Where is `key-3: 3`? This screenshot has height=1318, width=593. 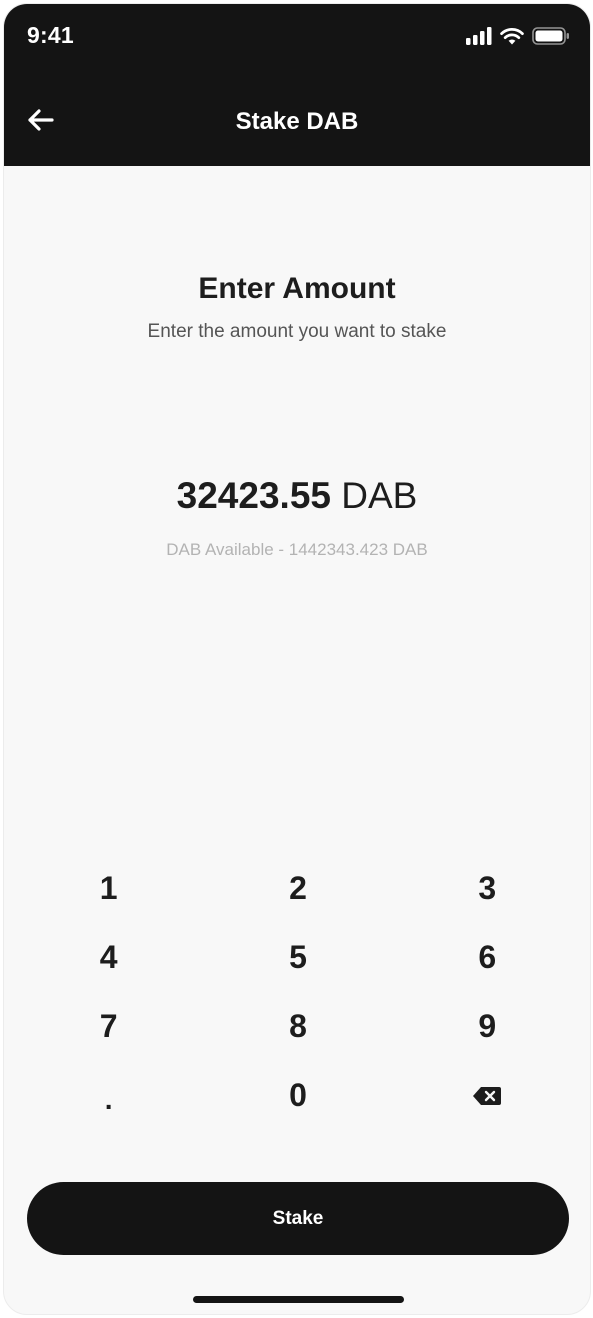
key-3: 3 is located at coordinates (487, 888).